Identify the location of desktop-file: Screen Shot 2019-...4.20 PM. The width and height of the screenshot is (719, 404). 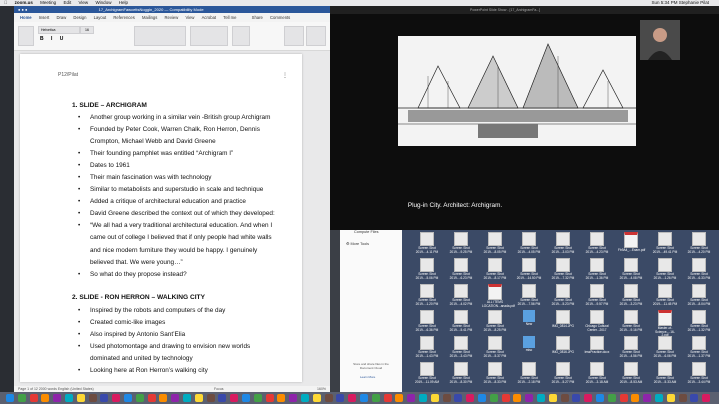
(699, 243).